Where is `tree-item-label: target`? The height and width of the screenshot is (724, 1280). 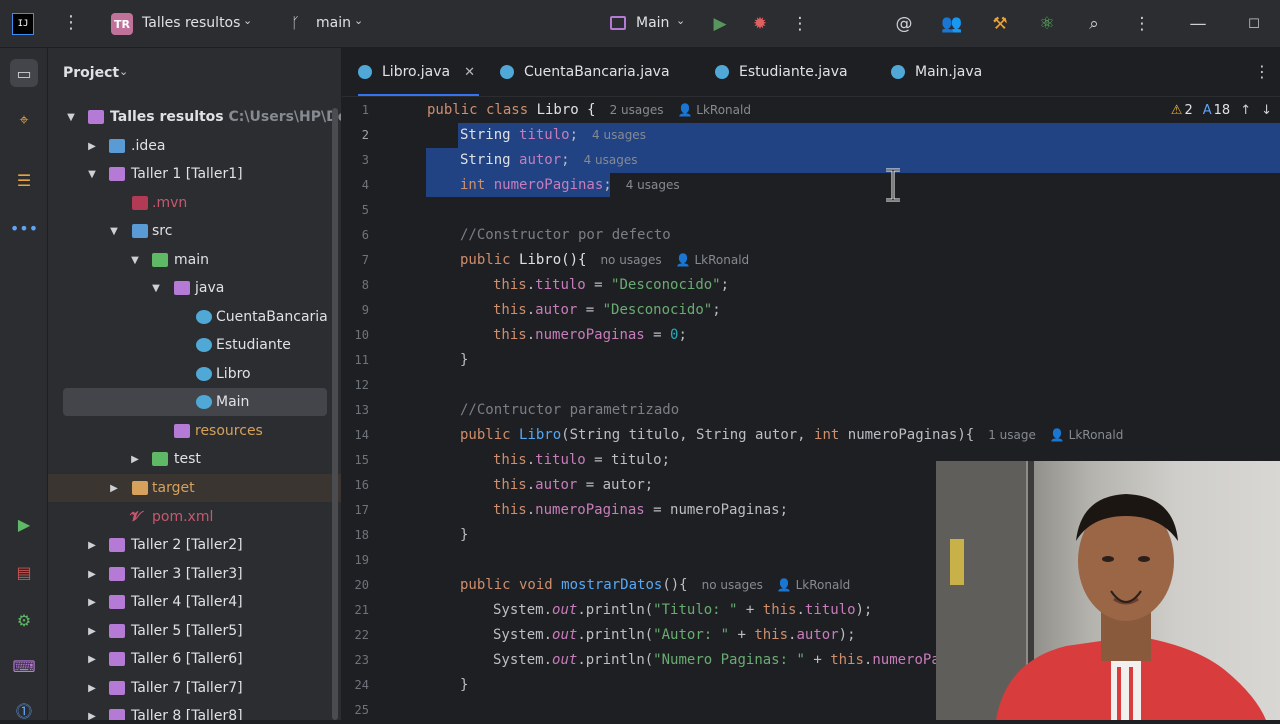 tree-item-label: target is located at coordinates (173, 488).